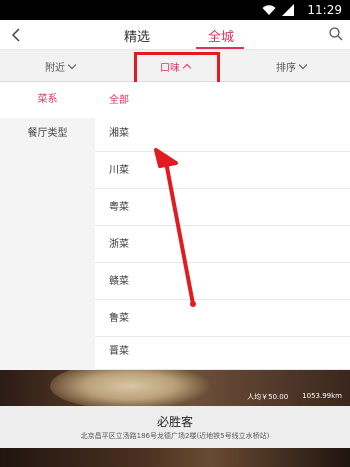  I want to click on option-jin: 晋菜, so click(222, 351).